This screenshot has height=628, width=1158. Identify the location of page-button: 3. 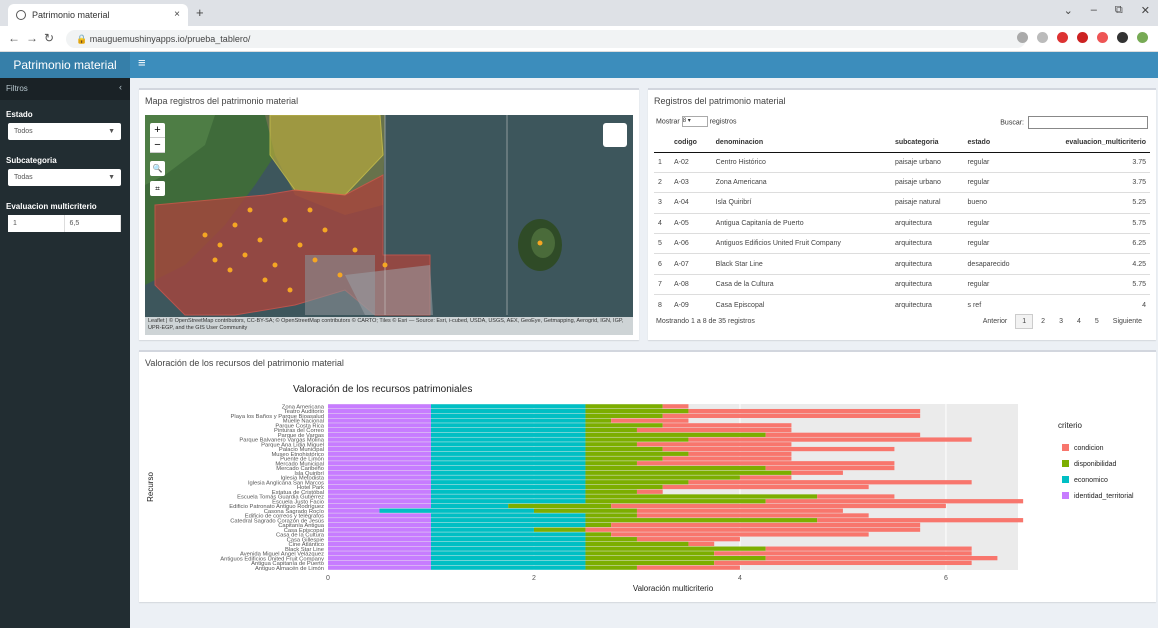
(1061, 321).